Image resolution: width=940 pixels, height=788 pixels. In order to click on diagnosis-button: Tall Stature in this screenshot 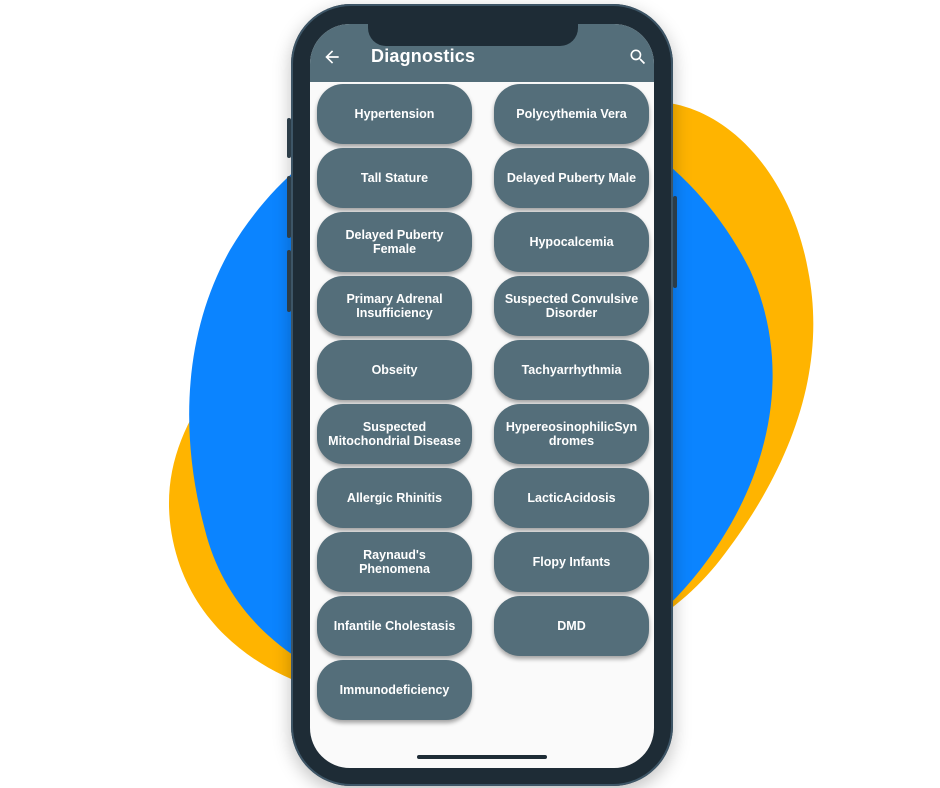, I will do `click(394, 178)`.